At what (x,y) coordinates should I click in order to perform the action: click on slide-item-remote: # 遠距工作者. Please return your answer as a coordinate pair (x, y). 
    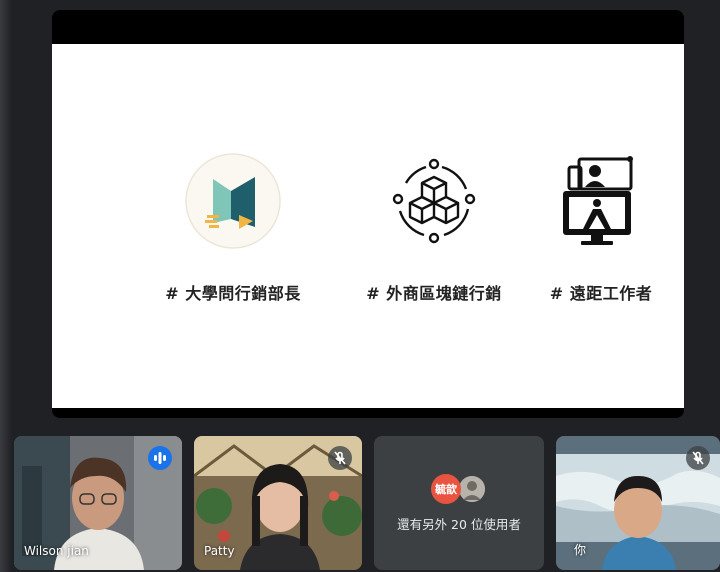
    Looking at the image, I should click on (595, 225).